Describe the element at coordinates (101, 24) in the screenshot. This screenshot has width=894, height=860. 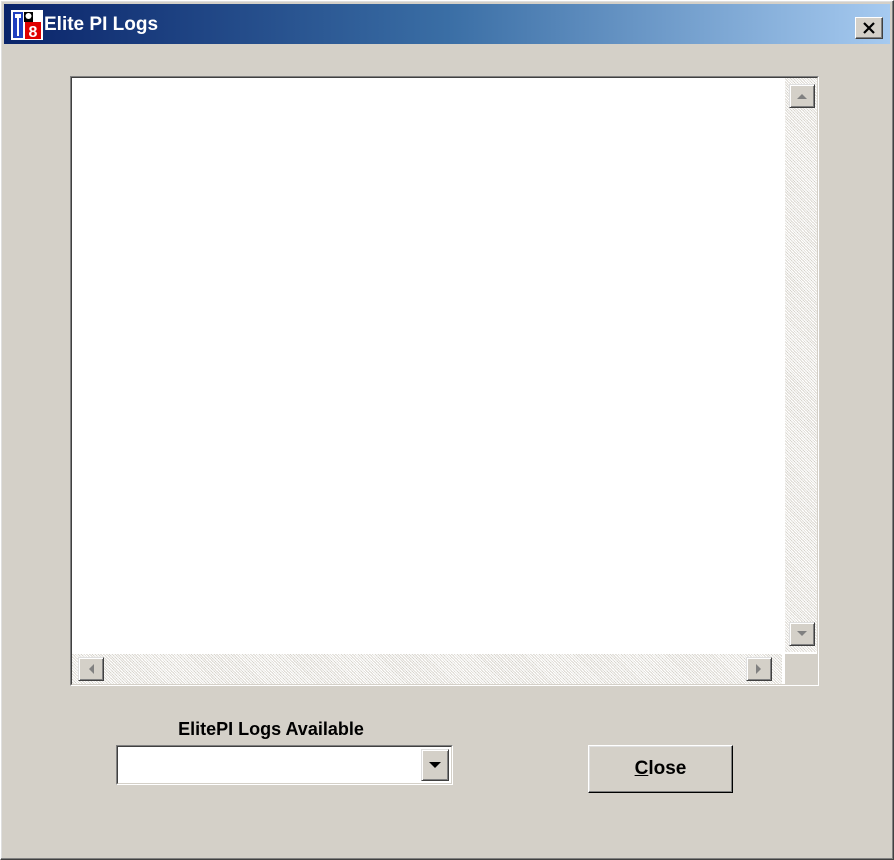
I see `window-title: Elite PI Logs` at that location.